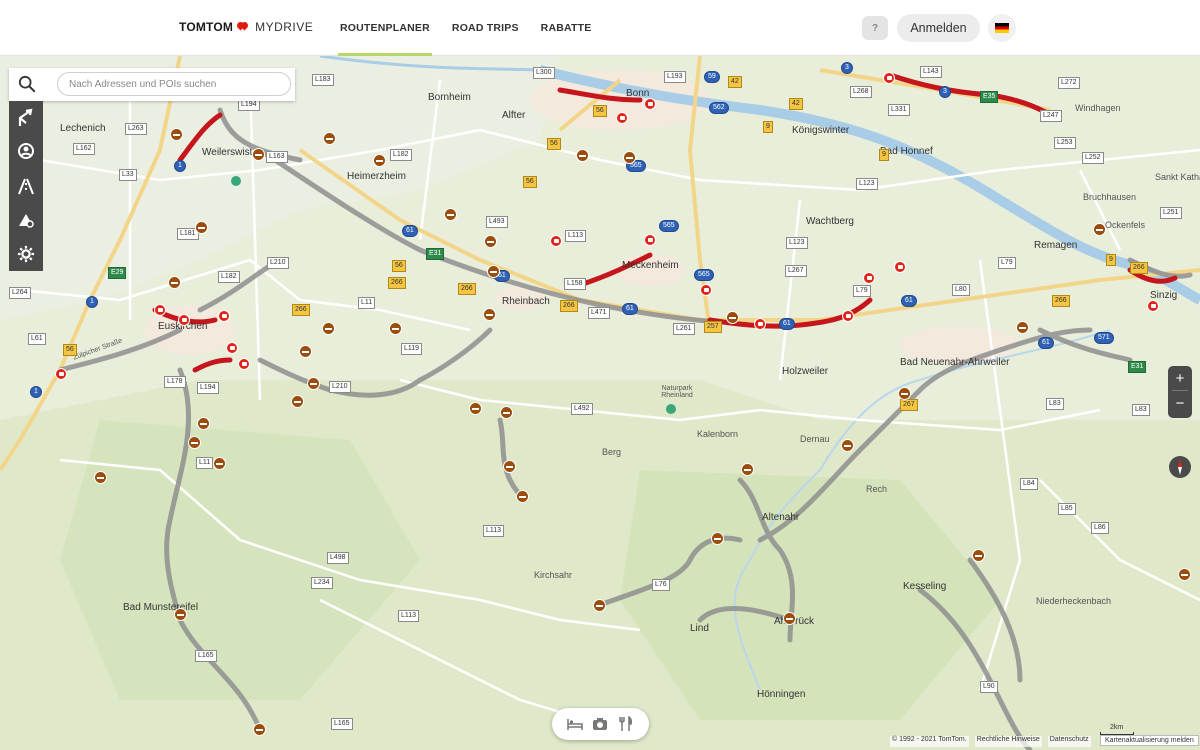 The height and width of the screenshot is (750, 1200). I want to click on road-label: L178, so click(175, 382).